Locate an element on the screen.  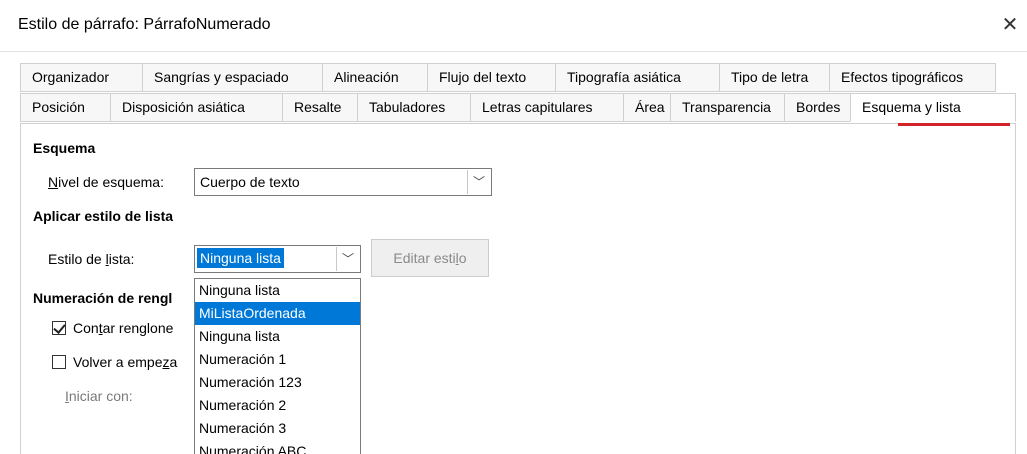
tab-disposicion-asiatica: Disposición asiática is located at coordinates (196, 107).